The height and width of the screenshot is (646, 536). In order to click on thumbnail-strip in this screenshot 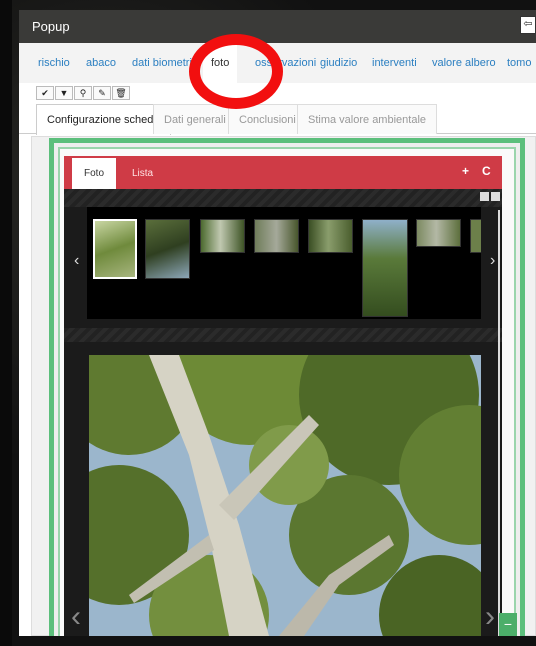, I will do `click(284, 263)`.